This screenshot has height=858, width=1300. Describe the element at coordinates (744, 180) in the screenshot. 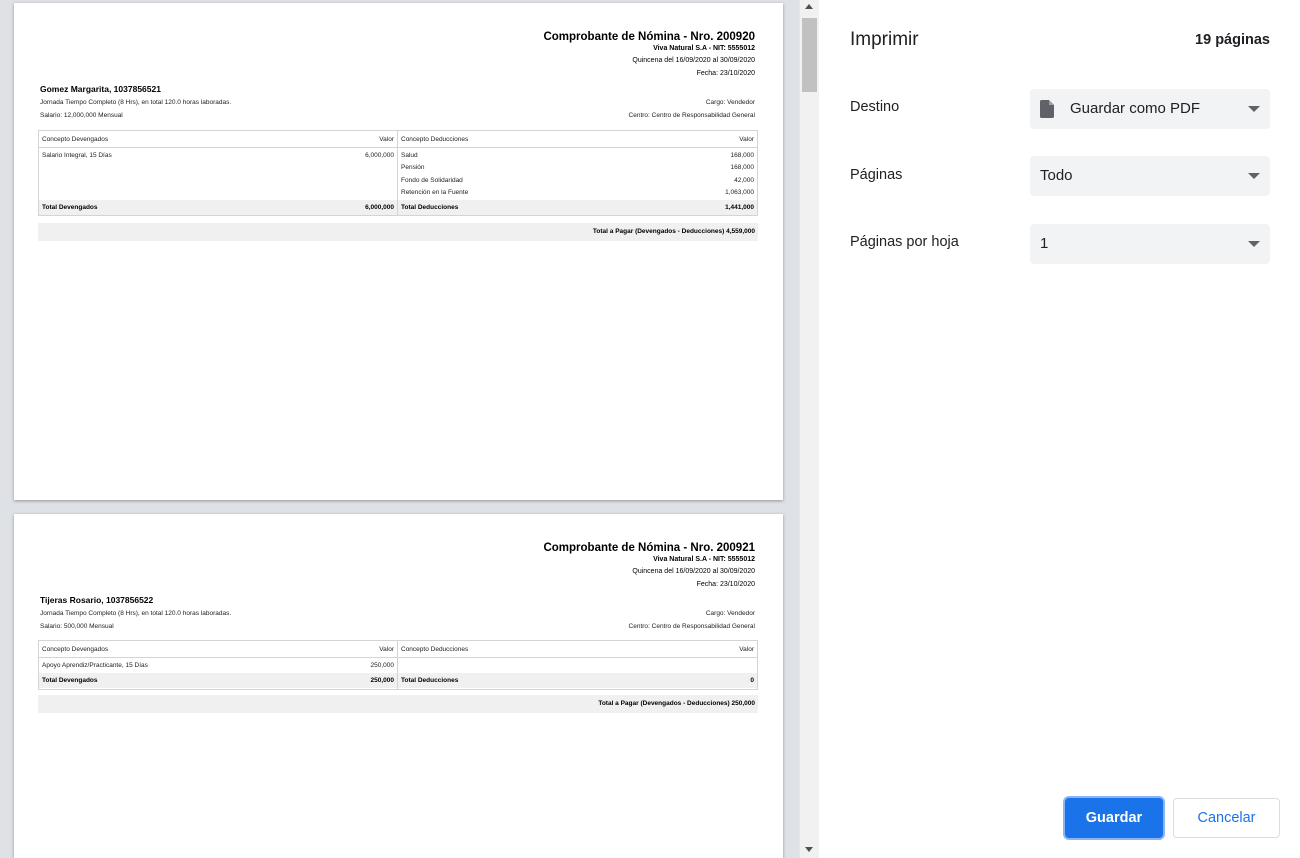

I see `deduction-value: 42,000` at that location.